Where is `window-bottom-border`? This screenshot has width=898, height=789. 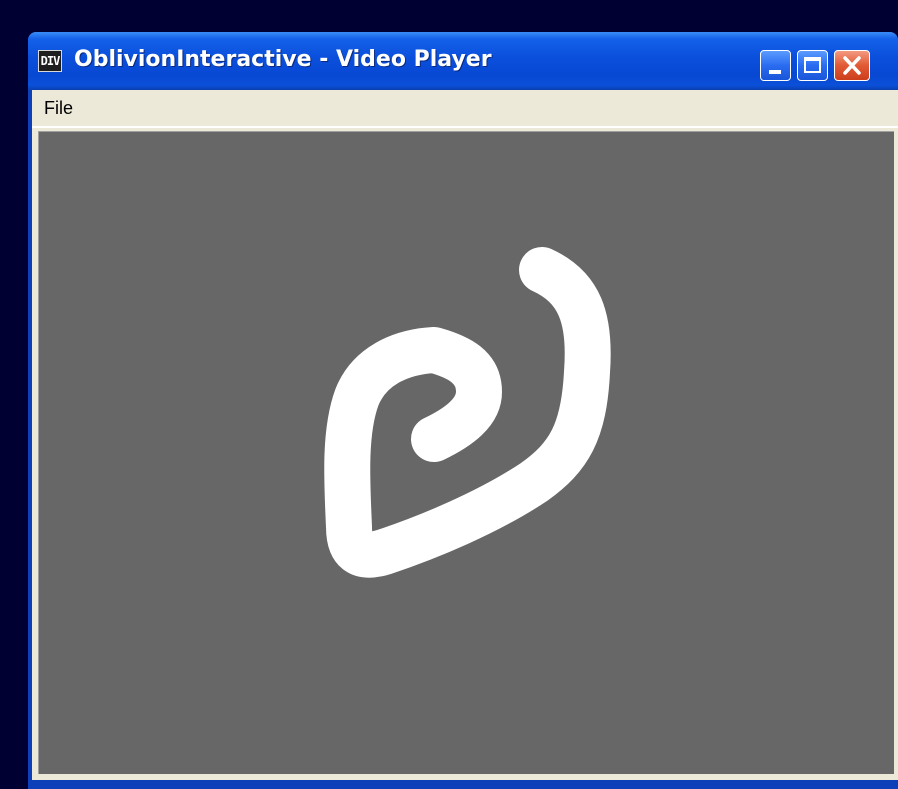 window-bottom-border is located at coordinates (465, 784).